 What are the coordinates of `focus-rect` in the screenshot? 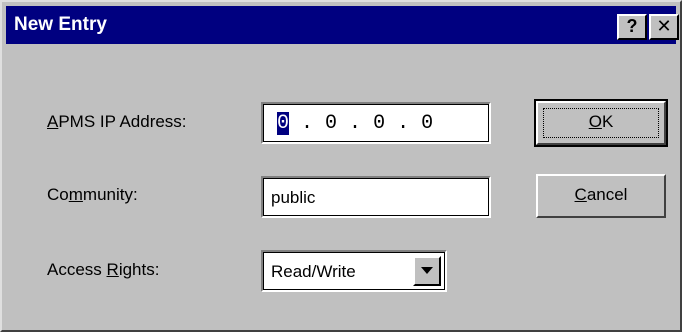 It's located at (601, 123).